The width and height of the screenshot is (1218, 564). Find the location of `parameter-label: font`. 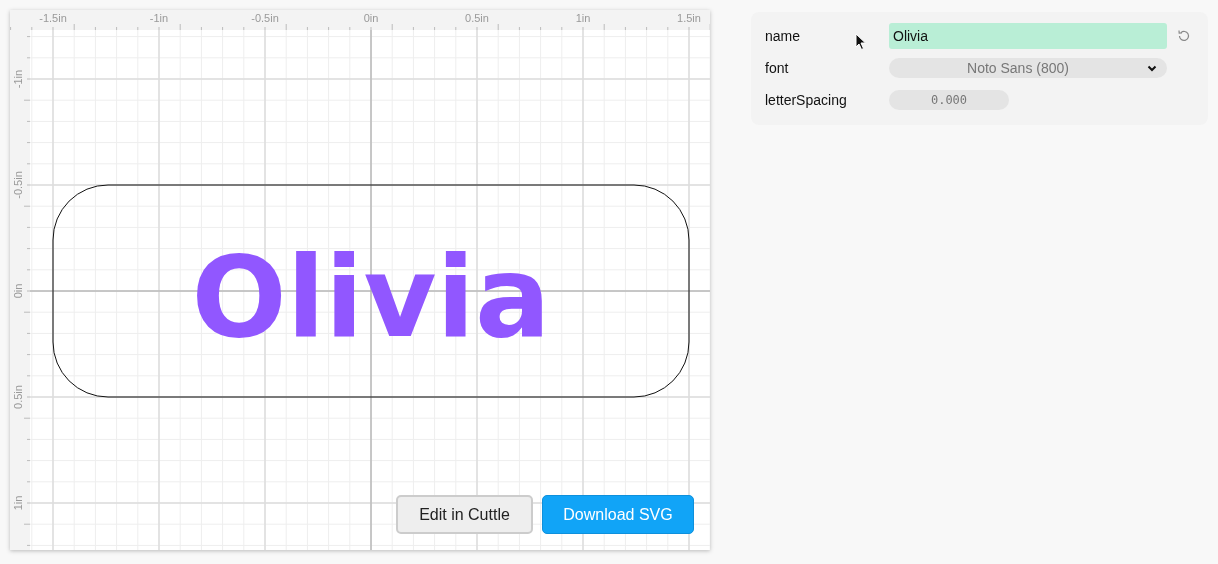

parameter-label: font is located at coordinates (777, 68).